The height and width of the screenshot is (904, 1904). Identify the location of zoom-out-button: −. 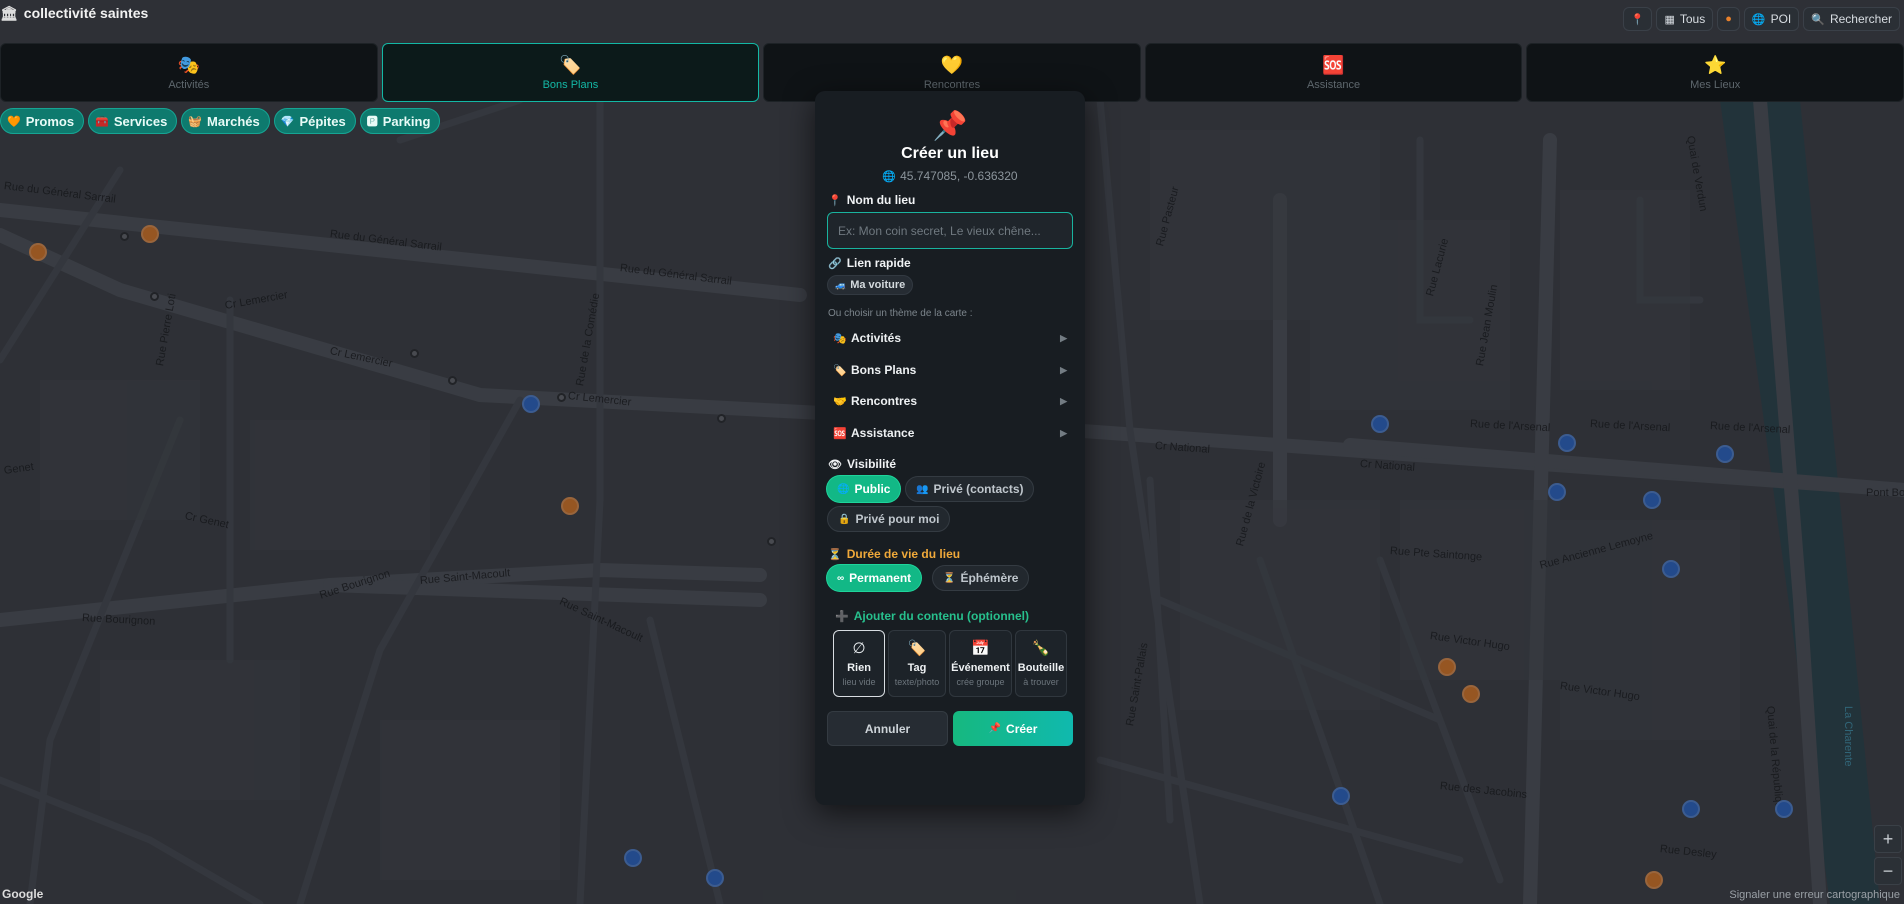
(1888, 871).